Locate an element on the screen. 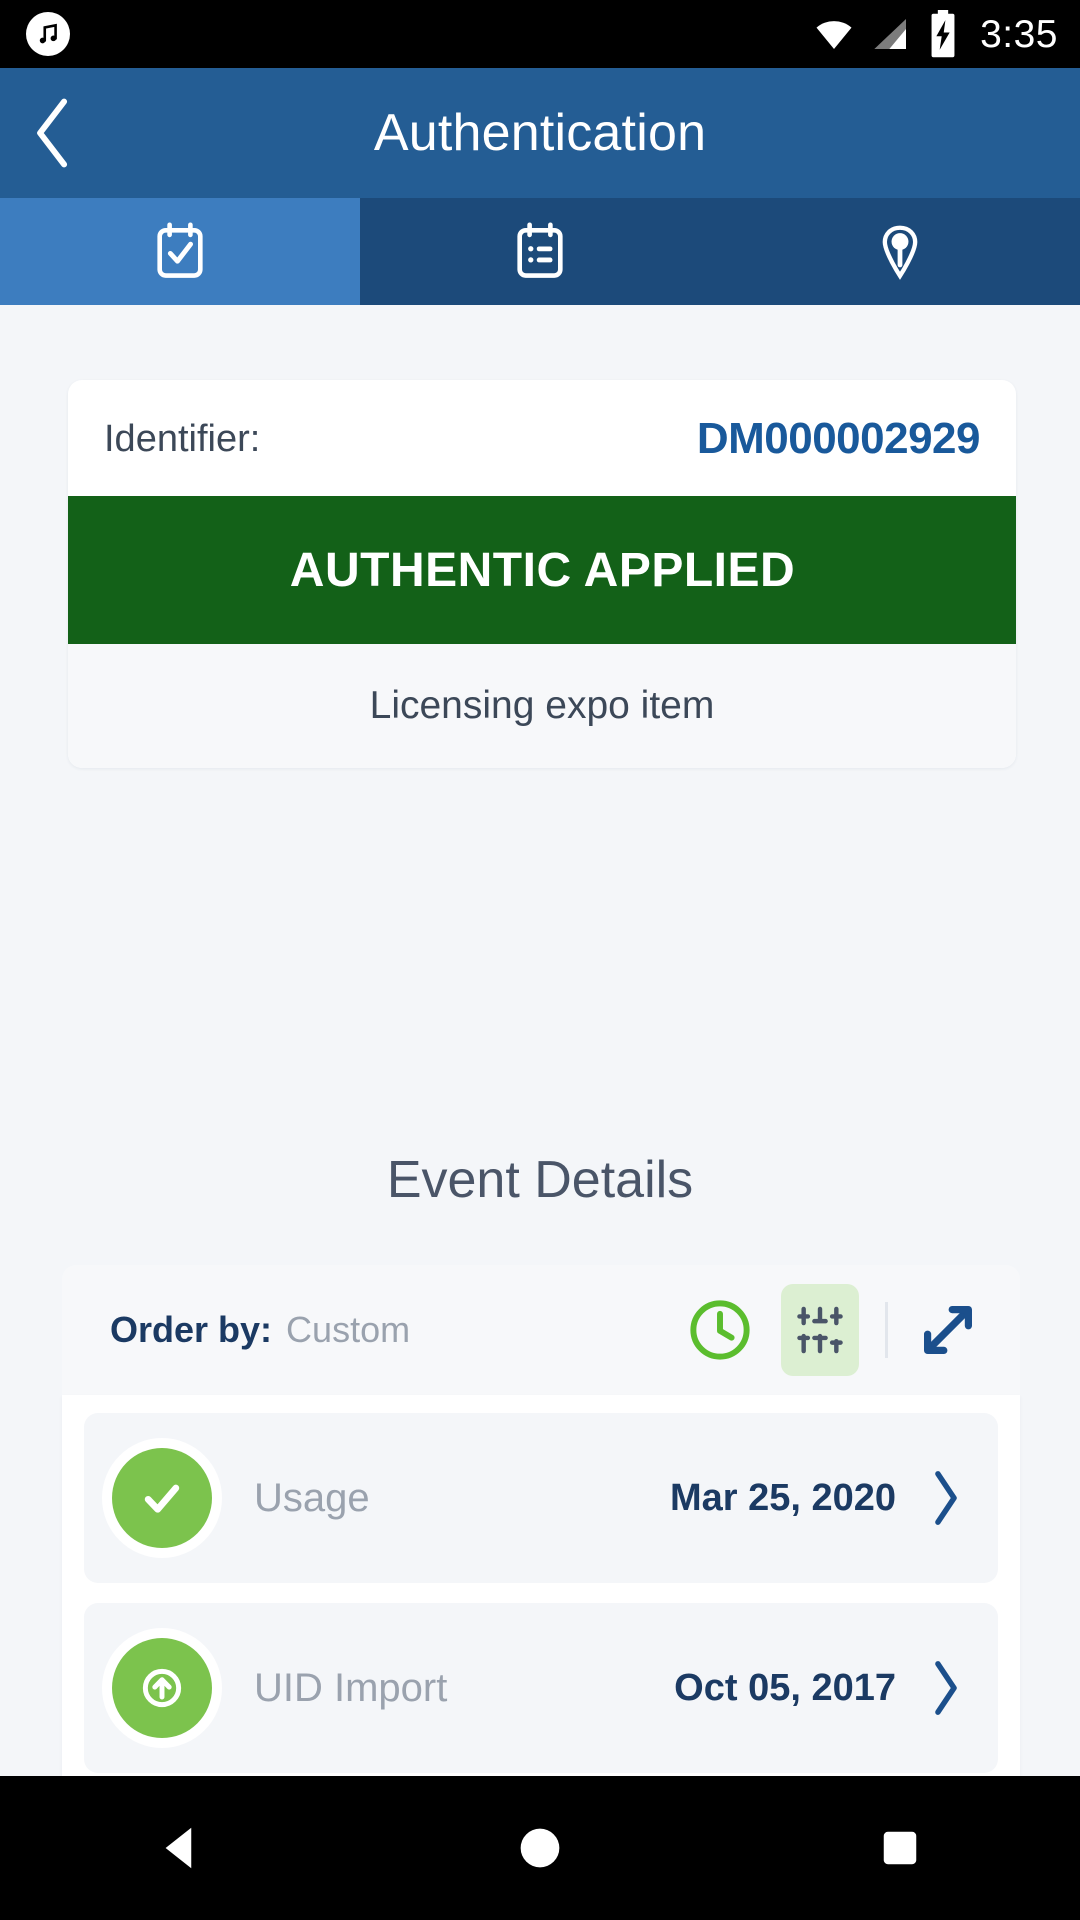 This screenshot has width=1080, height=1920. clock-icon is located at coordinates (720, 1330).